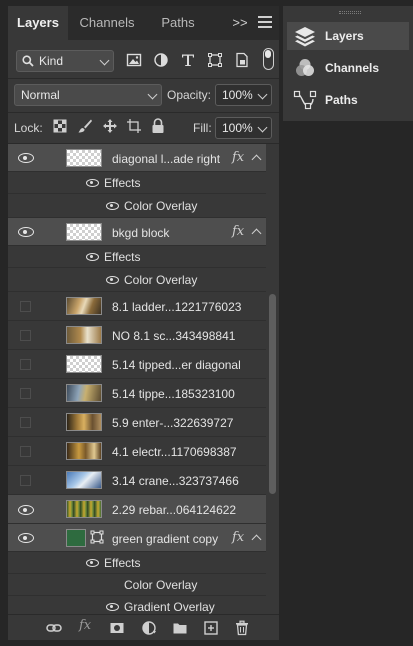 This screenshot has width=413, height=646. I want to click on effect-name: Gradient Overlay, so click(169, 607).